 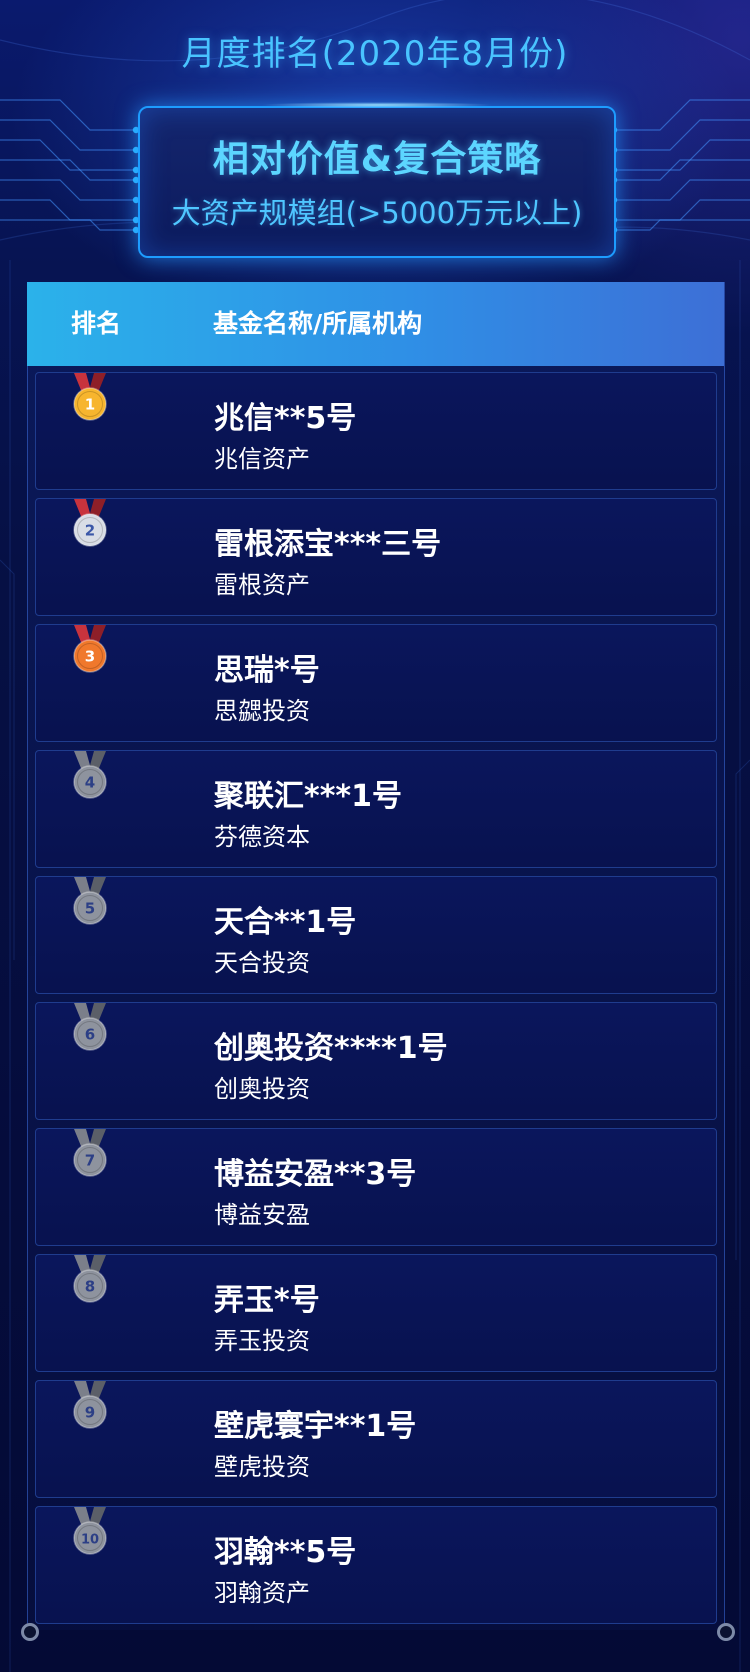 I want to click on gold-medal-icon: 1, so click(x=90, y=397).